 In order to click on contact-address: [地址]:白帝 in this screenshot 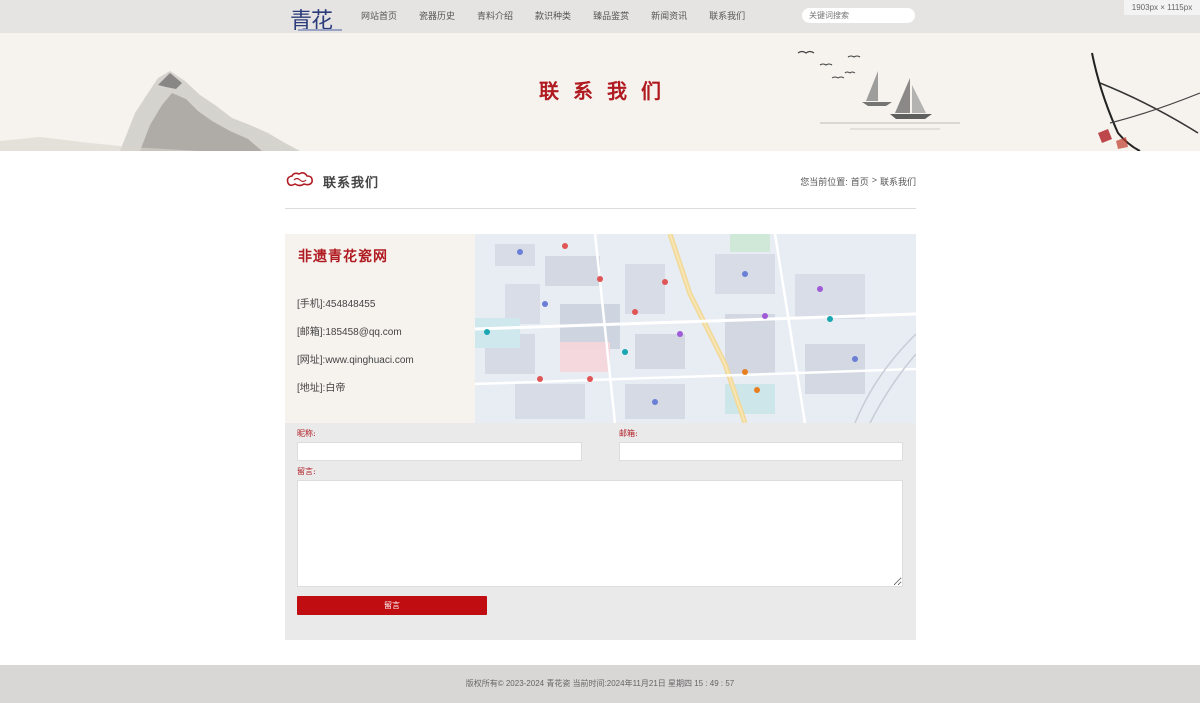, I will do `click(321, 388)`.